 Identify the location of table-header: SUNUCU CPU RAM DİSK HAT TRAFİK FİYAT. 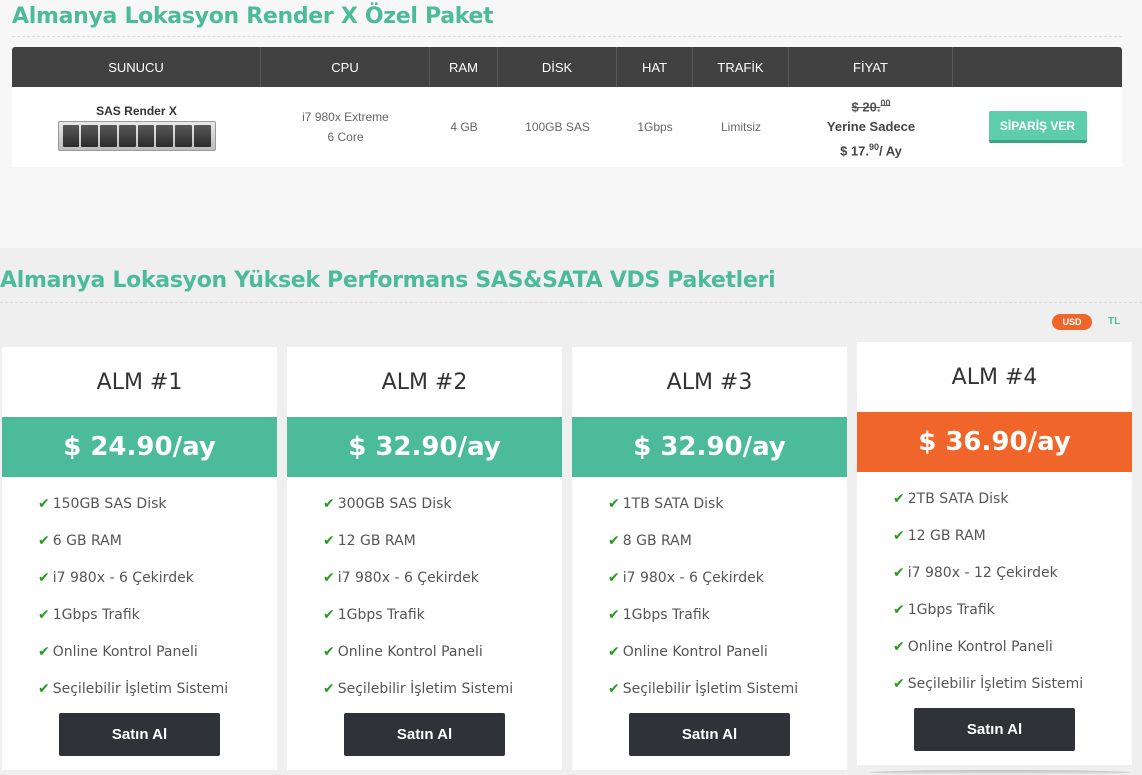
(567, 67).